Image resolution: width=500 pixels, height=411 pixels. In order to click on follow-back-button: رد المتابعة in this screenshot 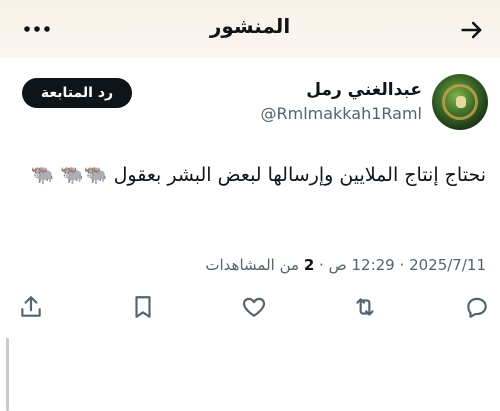, I will do `click(77, 93)`.